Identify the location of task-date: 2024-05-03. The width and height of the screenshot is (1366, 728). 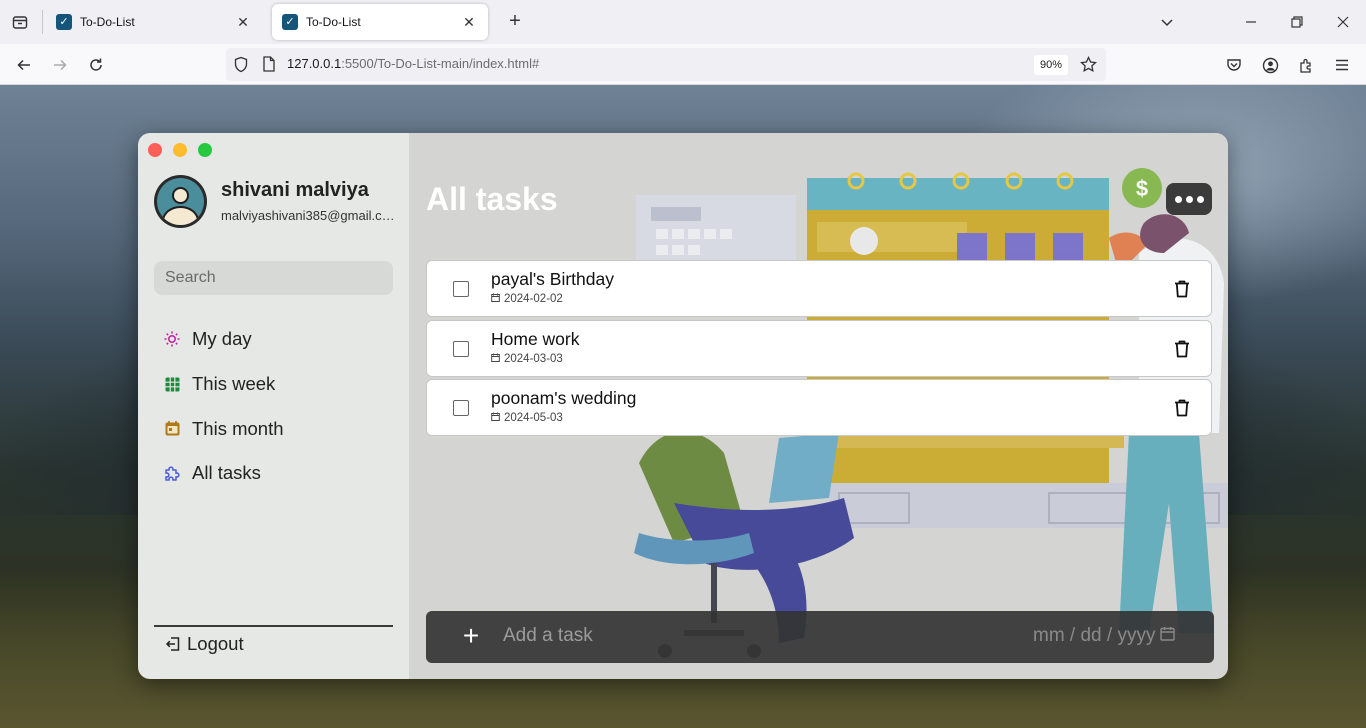
(527, 418).